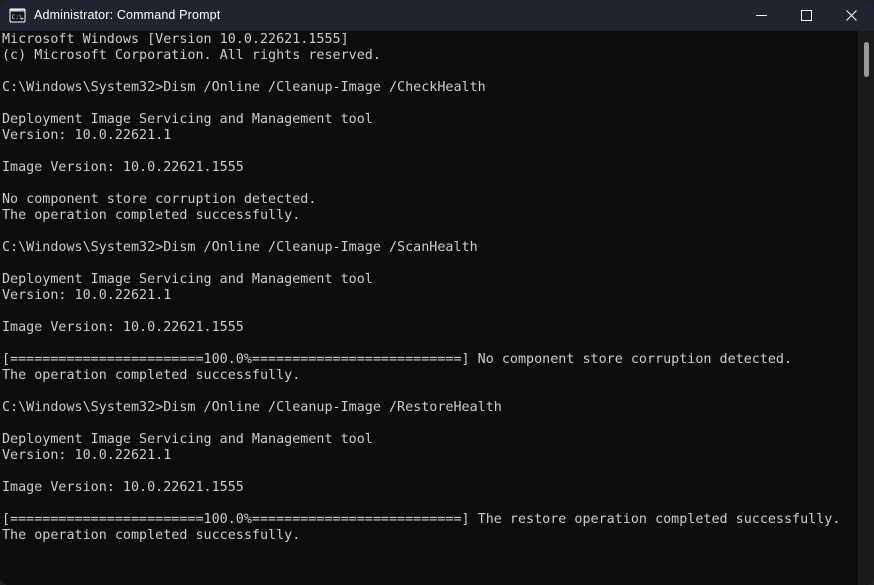 The image size is (874, 585). Describe the element at coordinates (761, 15) in the screenshot. I see `minimize-button` at that location.